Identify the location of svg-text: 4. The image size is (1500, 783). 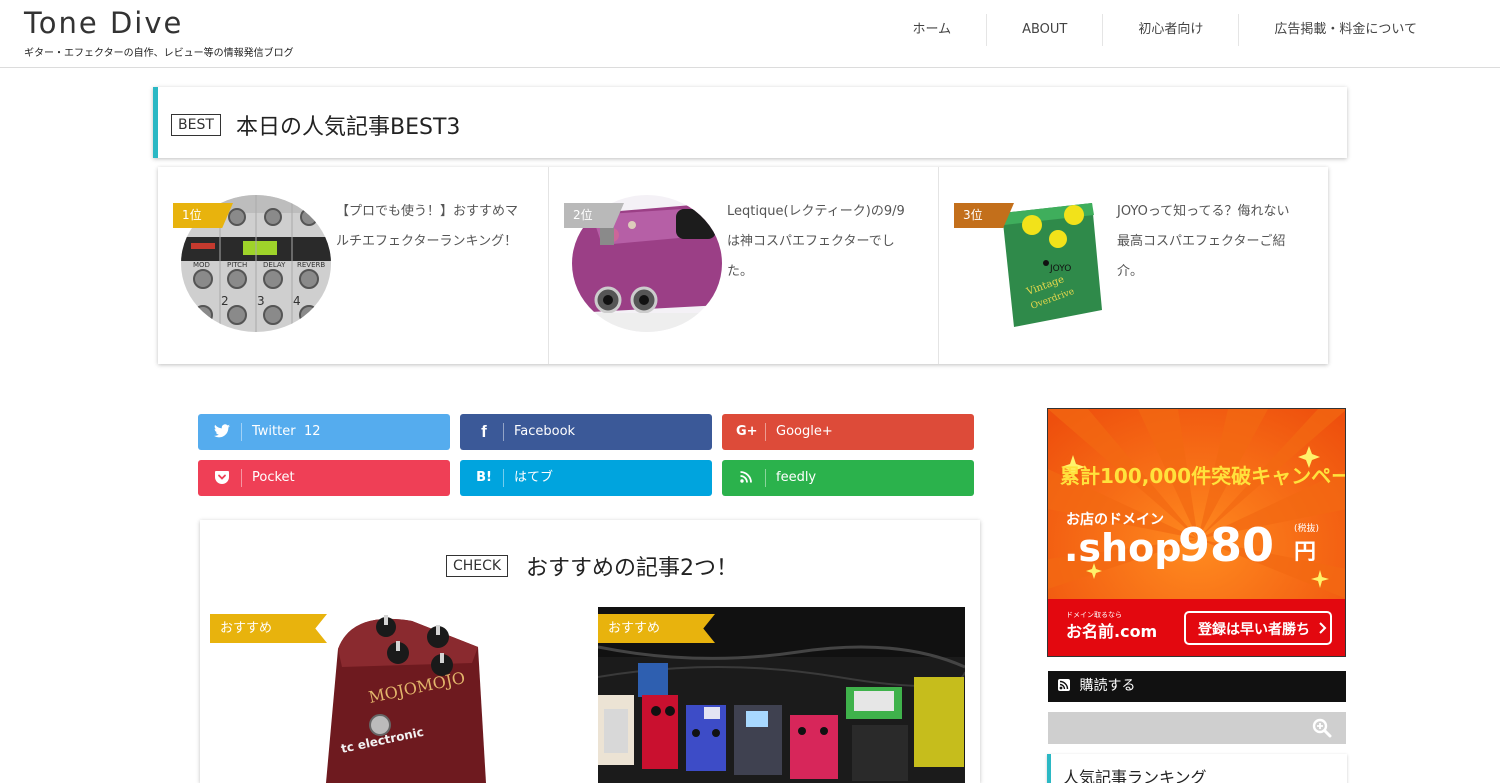
(297, 301).